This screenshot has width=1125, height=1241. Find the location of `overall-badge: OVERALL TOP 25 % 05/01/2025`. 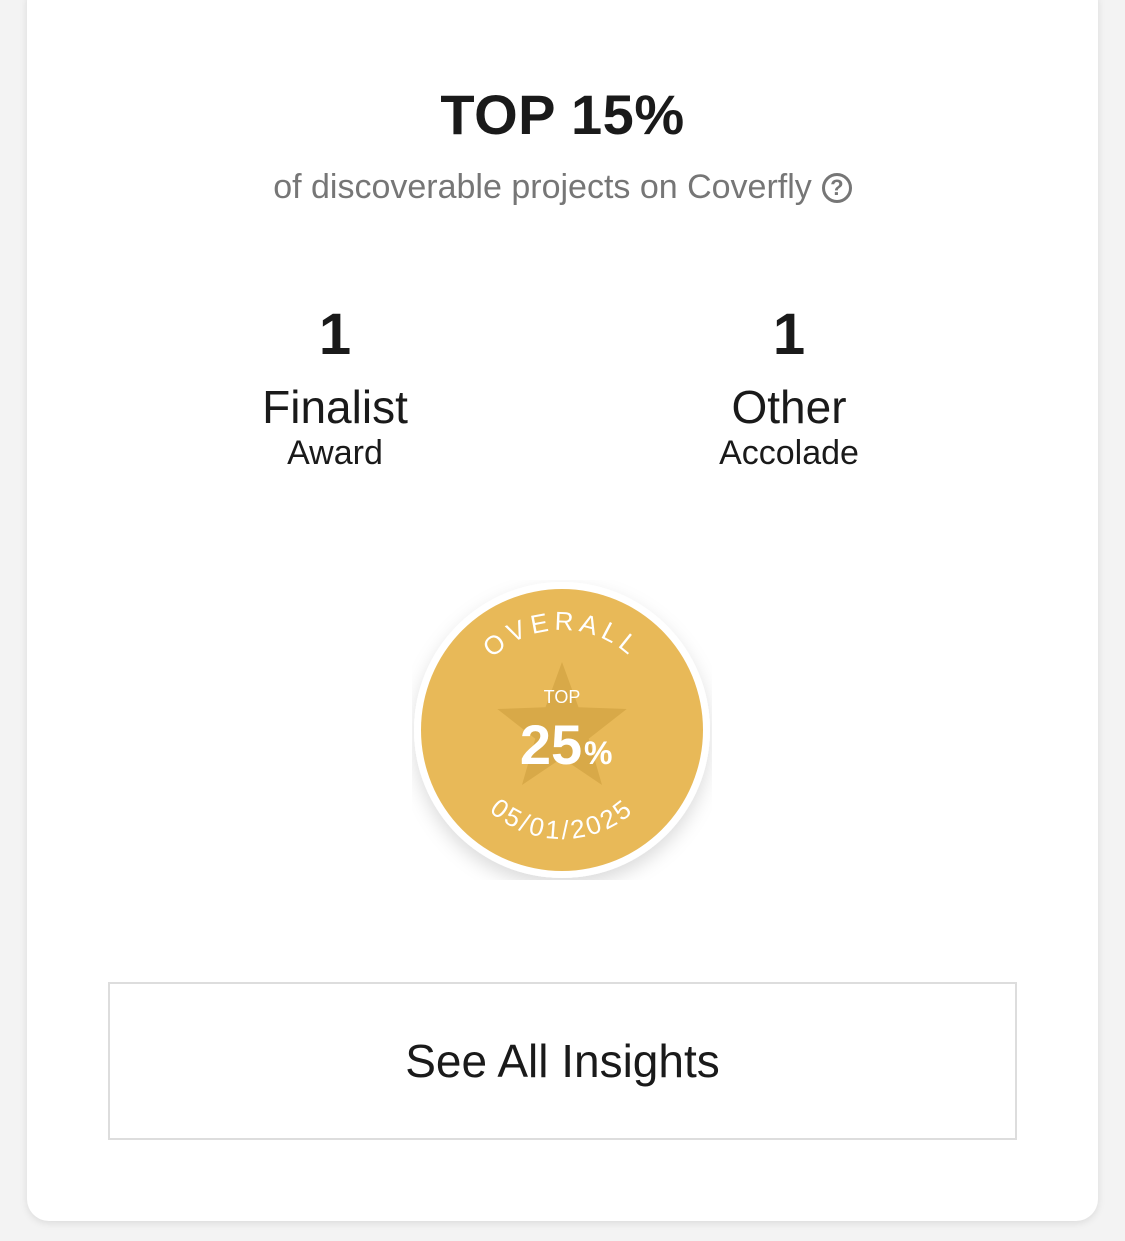

overall-badge: OVERALL TOP 25 % 05/01/2025 is located at coordinates (562, 730).